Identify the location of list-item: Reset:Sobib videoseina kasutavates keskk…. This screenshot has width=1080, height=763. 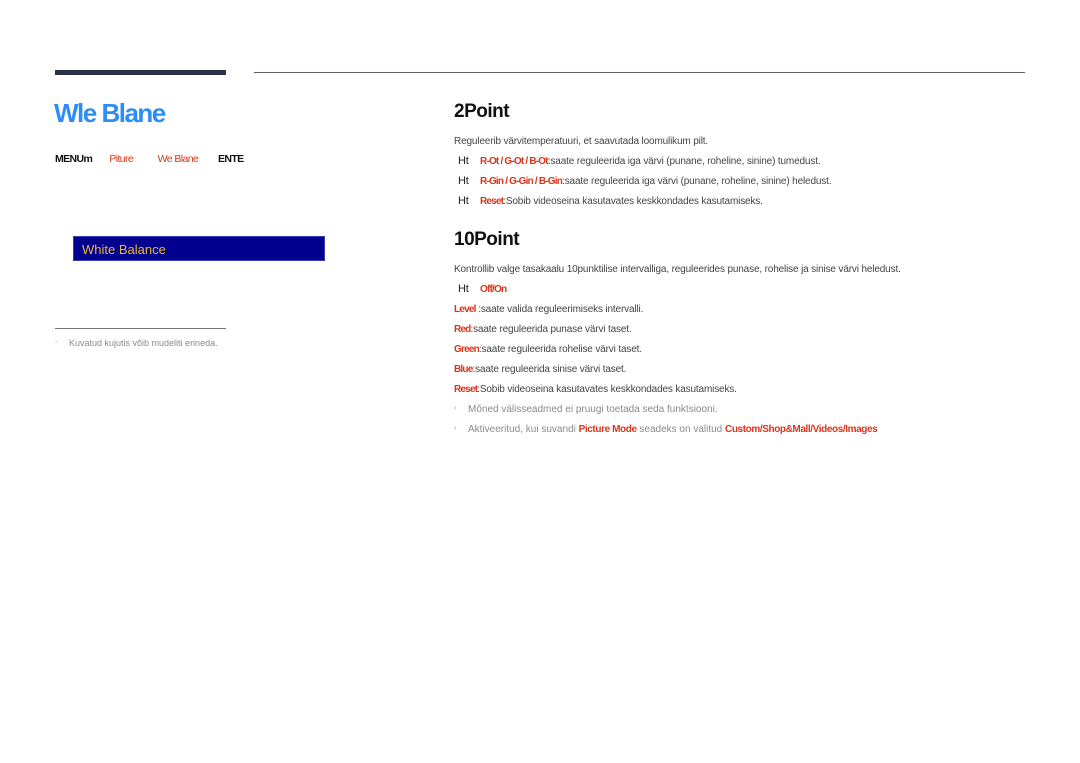
(595, 389).